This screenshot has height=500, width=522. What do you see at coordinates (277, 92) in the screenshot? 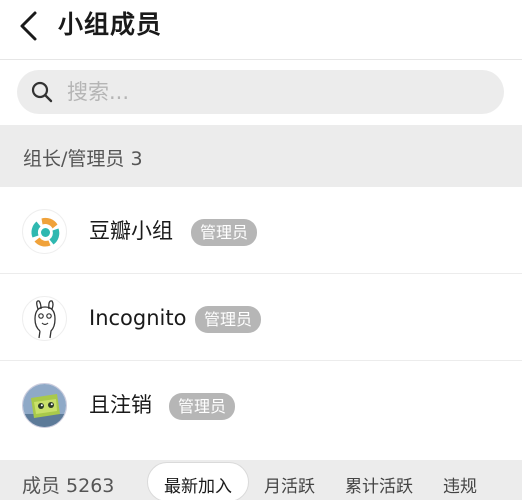
I see `search-input` at bounding box center [277, 92].